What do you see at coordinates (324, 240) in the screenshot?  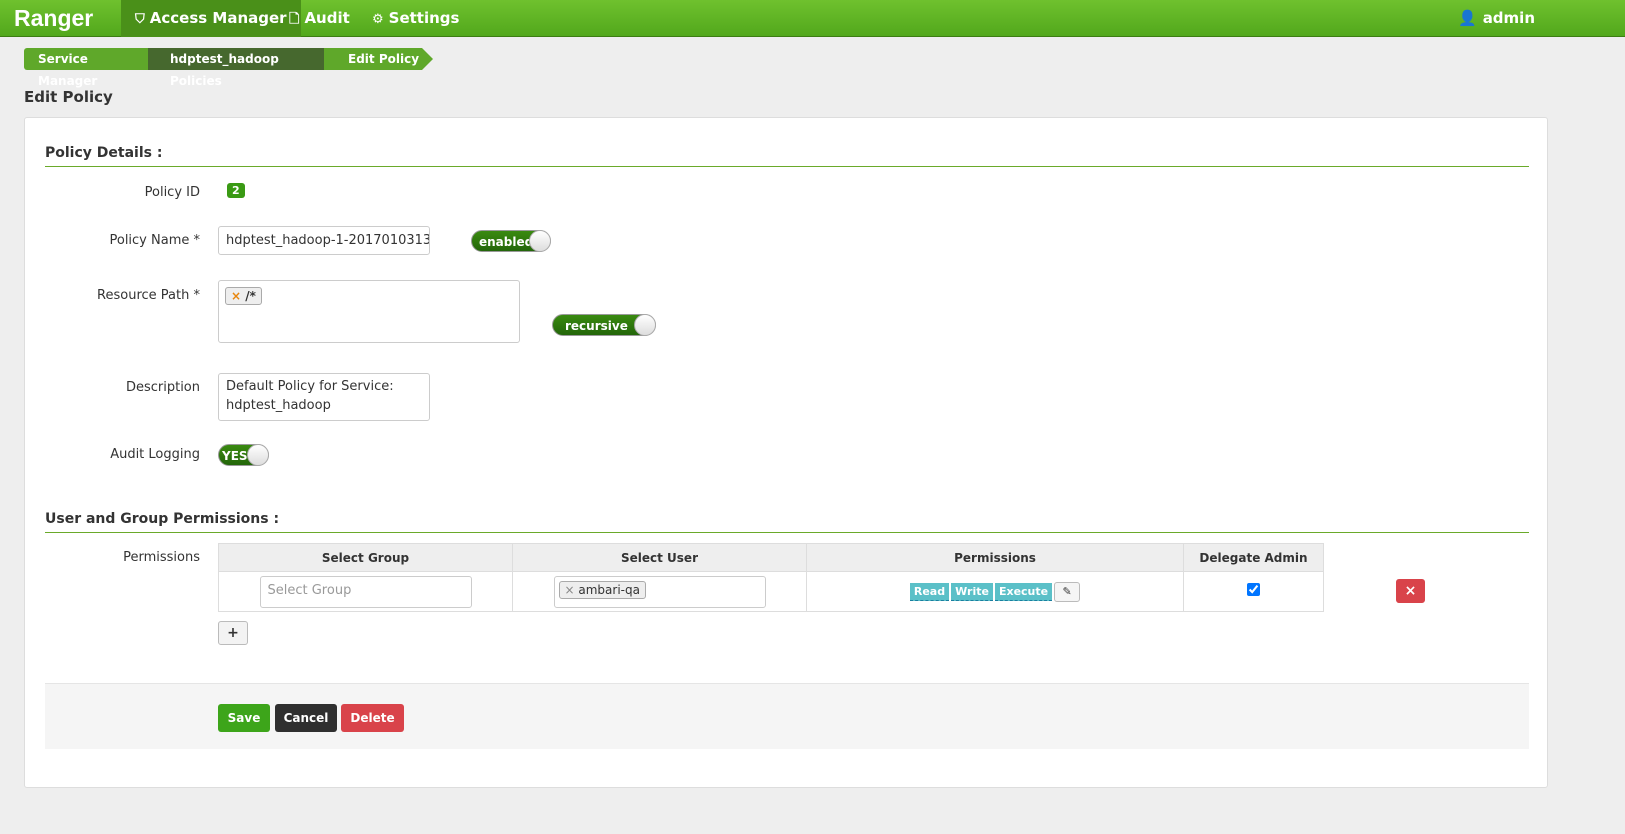 I see `policy-name-input: hdptest_hadoop-1-20170103130006` at bounding box center [324, 240].